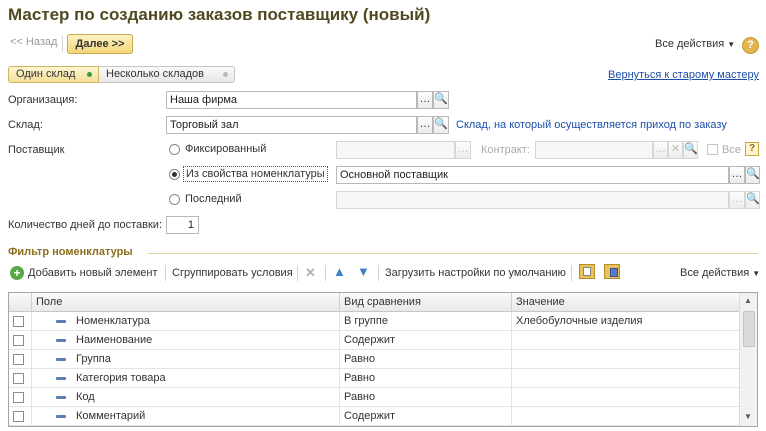 This screenshot has height=431, width=766. I want to click on last-supplier-search-icon: 🔍, so click(752, 200).